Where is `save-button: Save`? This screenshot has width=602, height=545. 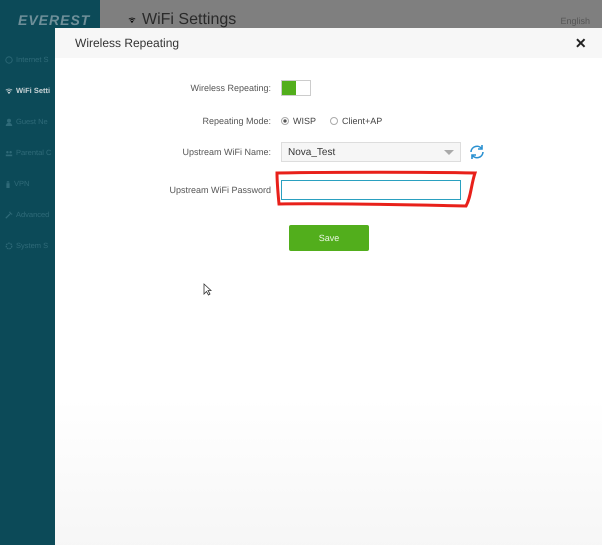 save-button: Save is located at coordinates (329, 238).